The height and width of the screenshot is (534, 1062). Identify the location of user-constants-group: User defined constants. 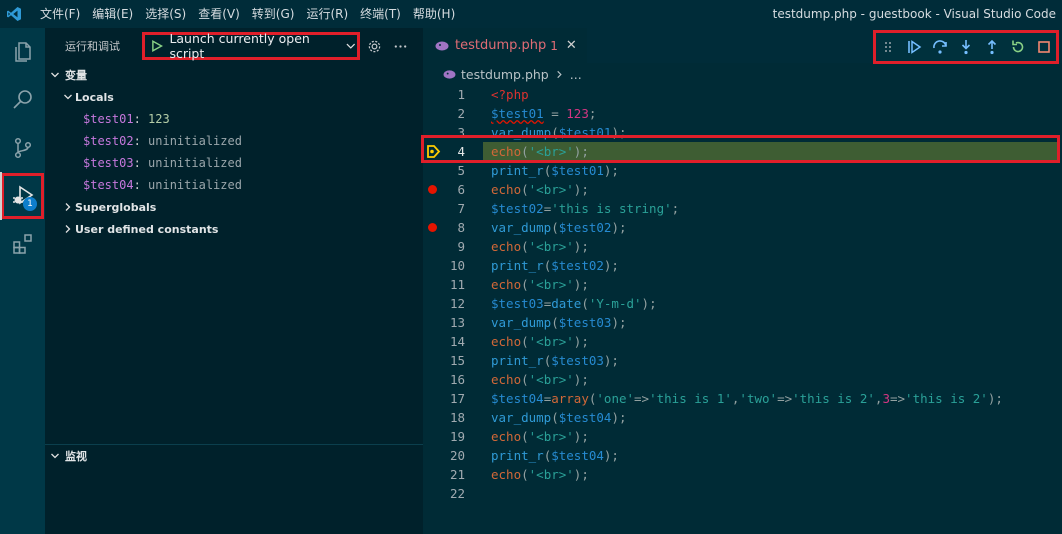
(234, 229).